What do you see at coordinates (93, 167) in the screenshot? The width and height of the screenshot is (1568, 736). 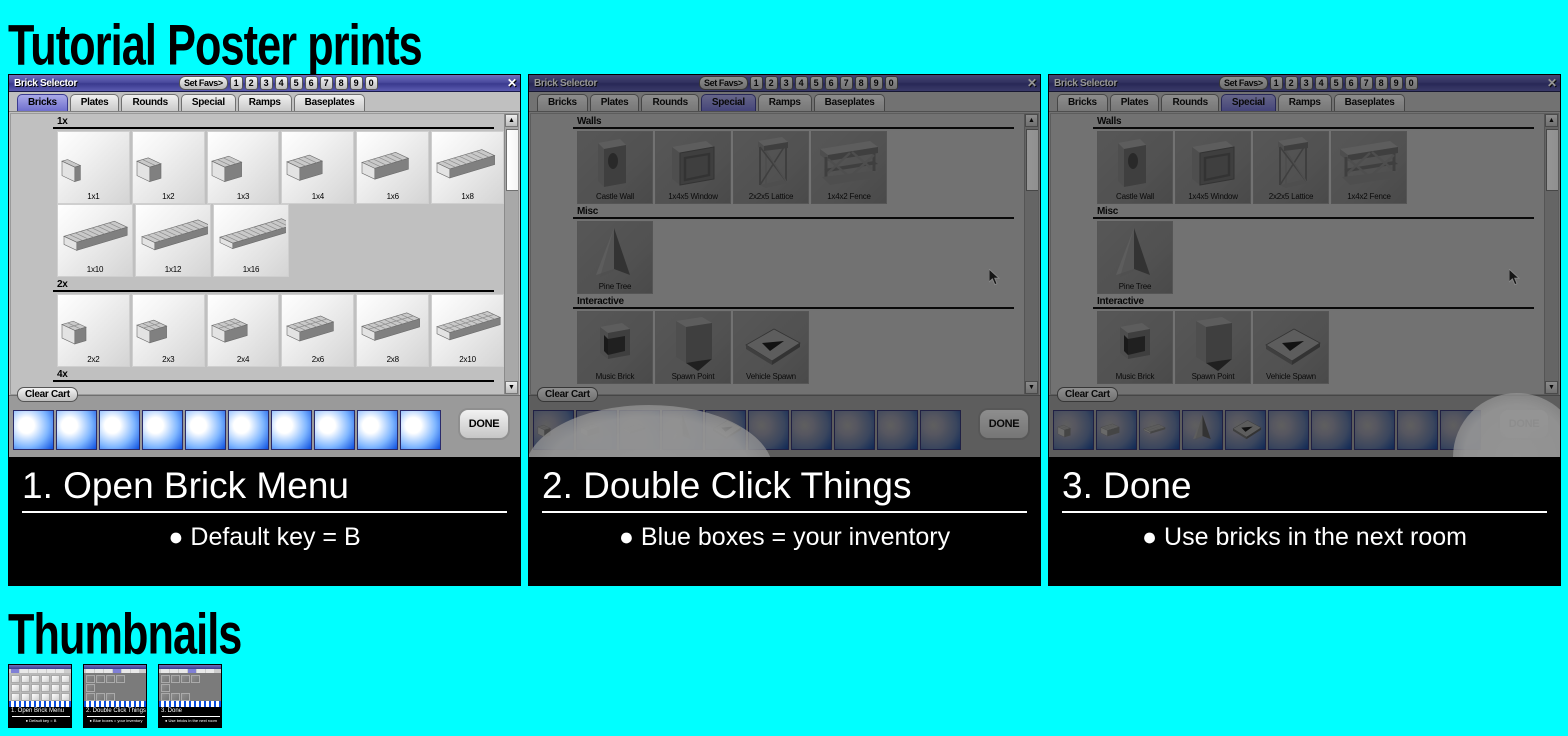 I see `brick-item-1x1: 1x1` at bounding box center [93, 167].